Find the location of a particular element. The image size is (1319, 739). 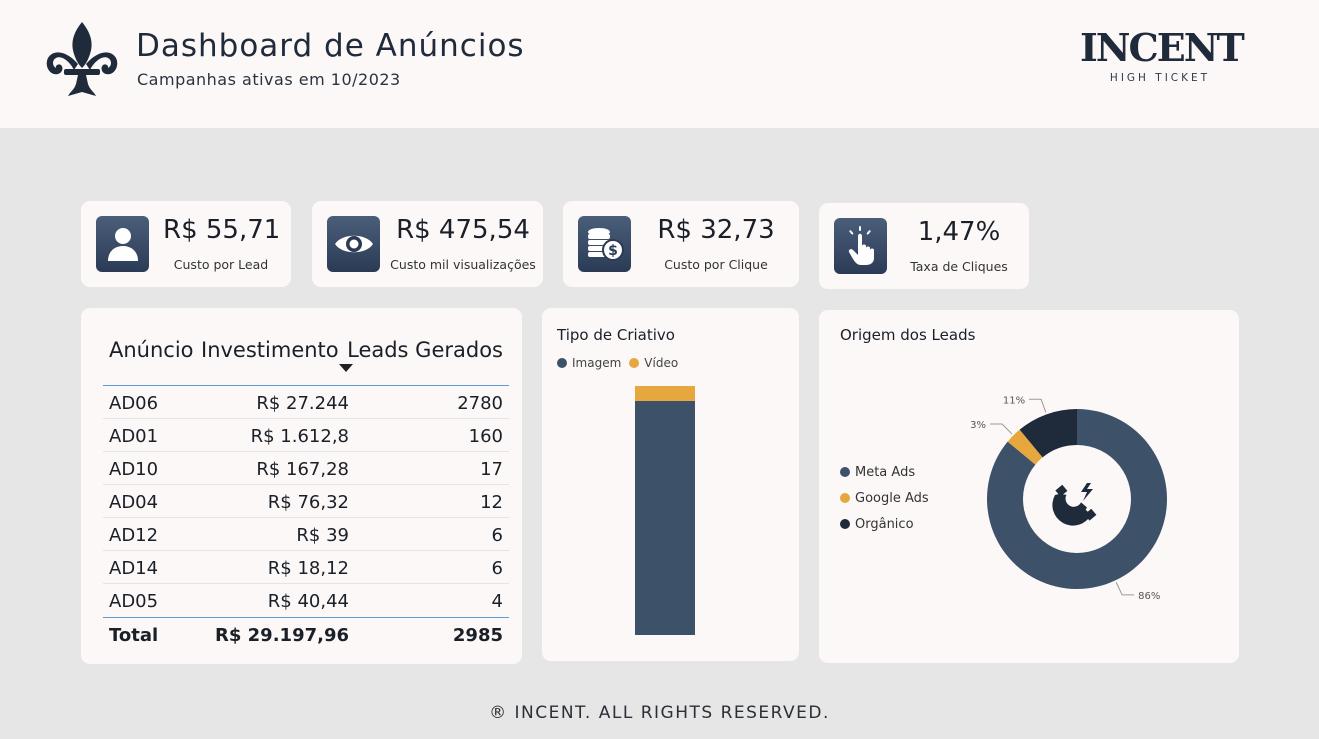

cell-ad: AD05 is located at coordinates (134, 601).